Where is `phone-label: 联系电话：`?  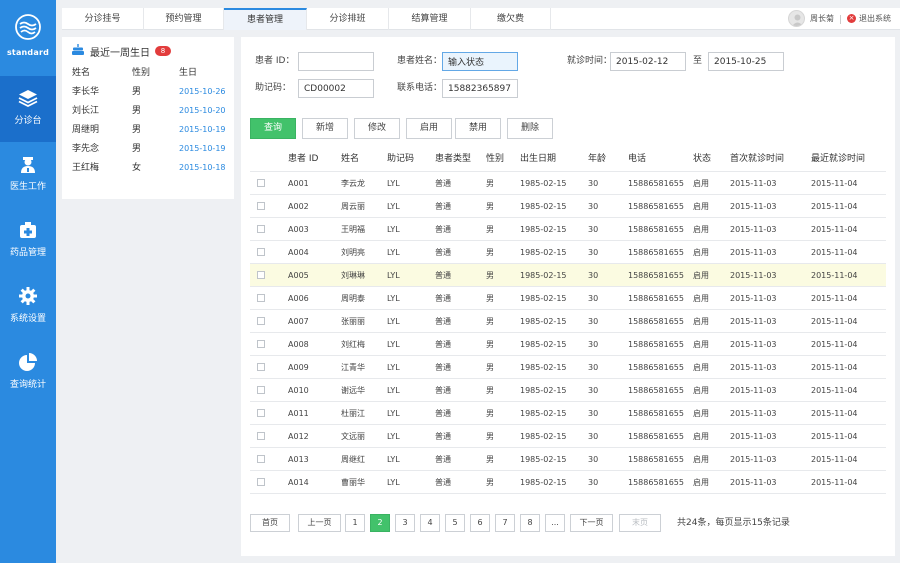 phone-label: 联系电话： is located at coordinates (420, 88).